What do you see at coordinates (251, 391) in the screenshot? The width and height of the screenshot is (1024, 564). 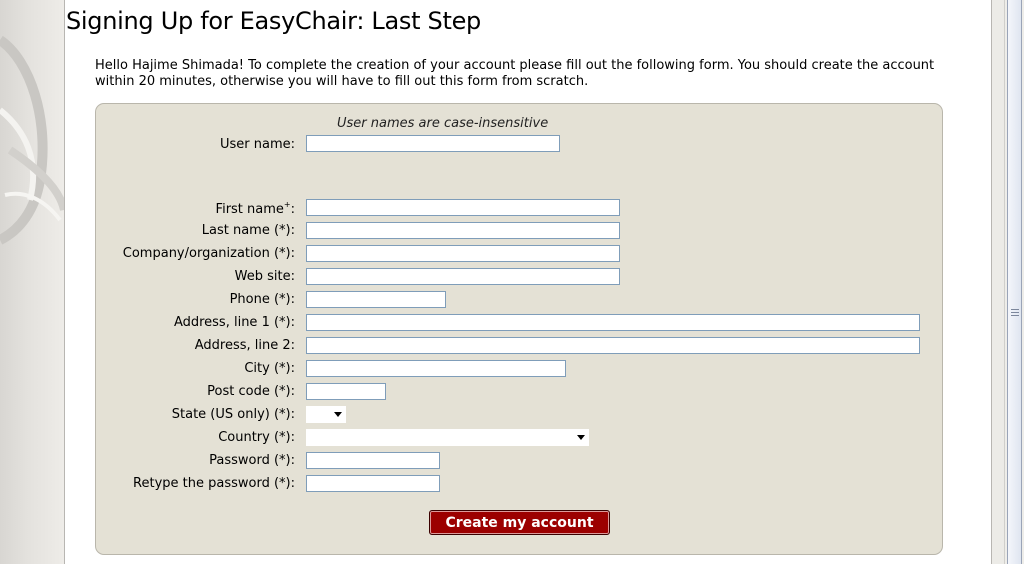 I see `postcode-label: Post code (*):` at bounding box center [251, 391].